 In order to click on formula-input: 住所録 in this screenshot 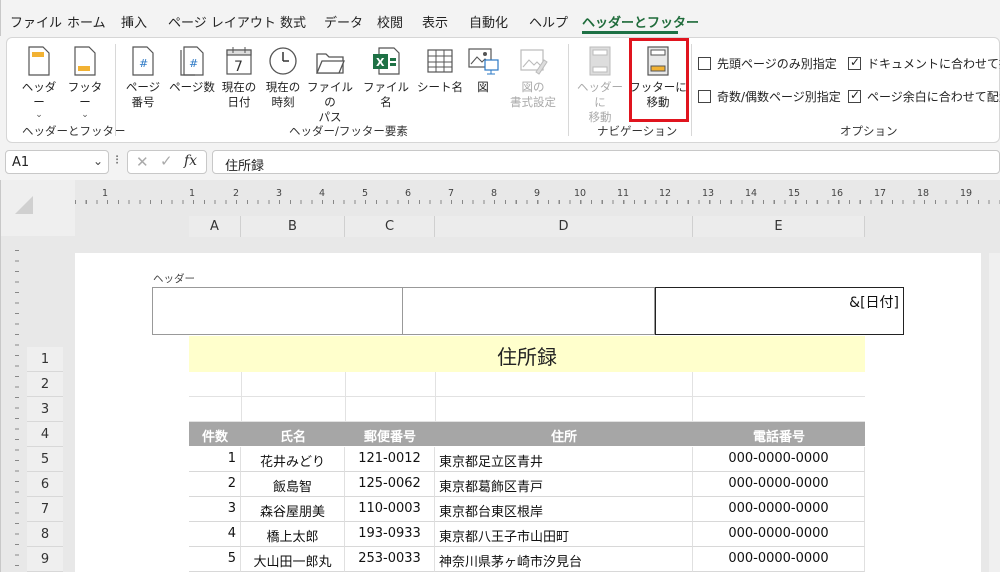, I will do `click(606, 162)`.